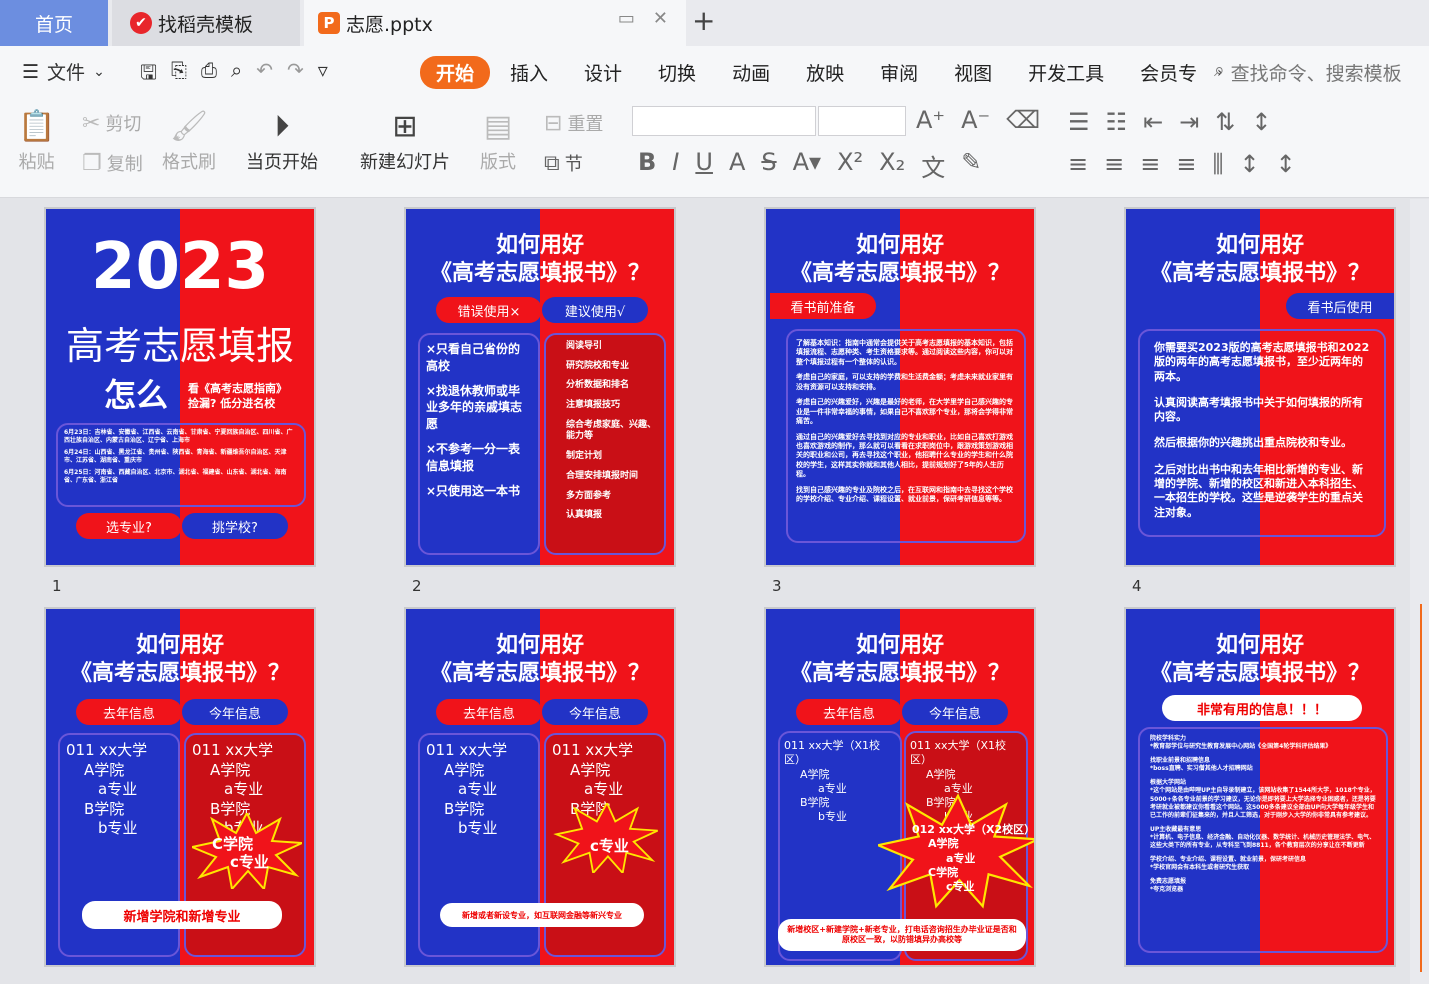 The height and width of the screenshot is (984, 1429). Describe the element at coordinates (892, 165) in the screenshot. I see `subscript-icon: X₂` at that location.